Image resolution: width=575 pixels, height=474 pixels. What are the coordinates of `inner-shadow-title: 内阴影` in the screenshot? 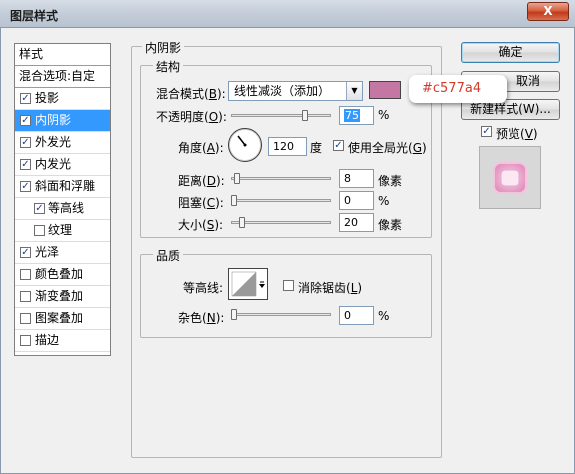 It's located at (163, 47).